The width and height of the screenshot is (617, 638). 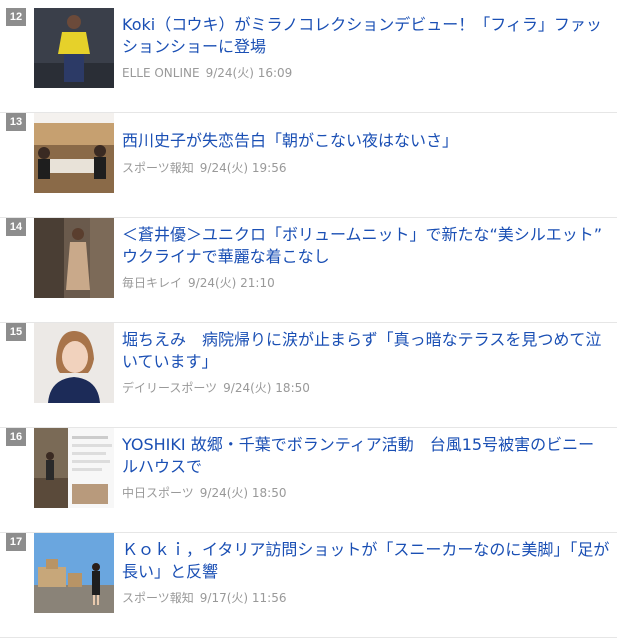 What do you see at coordinates (161, 73) in the screenshot?
I see `article-source: ELLE ONLINE` at bounding box center [161, 73].